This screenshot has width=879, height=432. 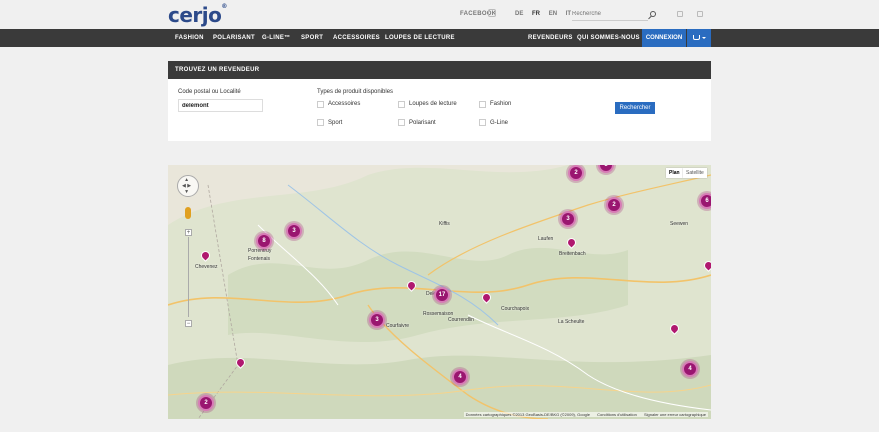 What do you see at coordinates (568, 14) in the screenshot?
I see `lang-it: IT` at bounding box center [568, 14].